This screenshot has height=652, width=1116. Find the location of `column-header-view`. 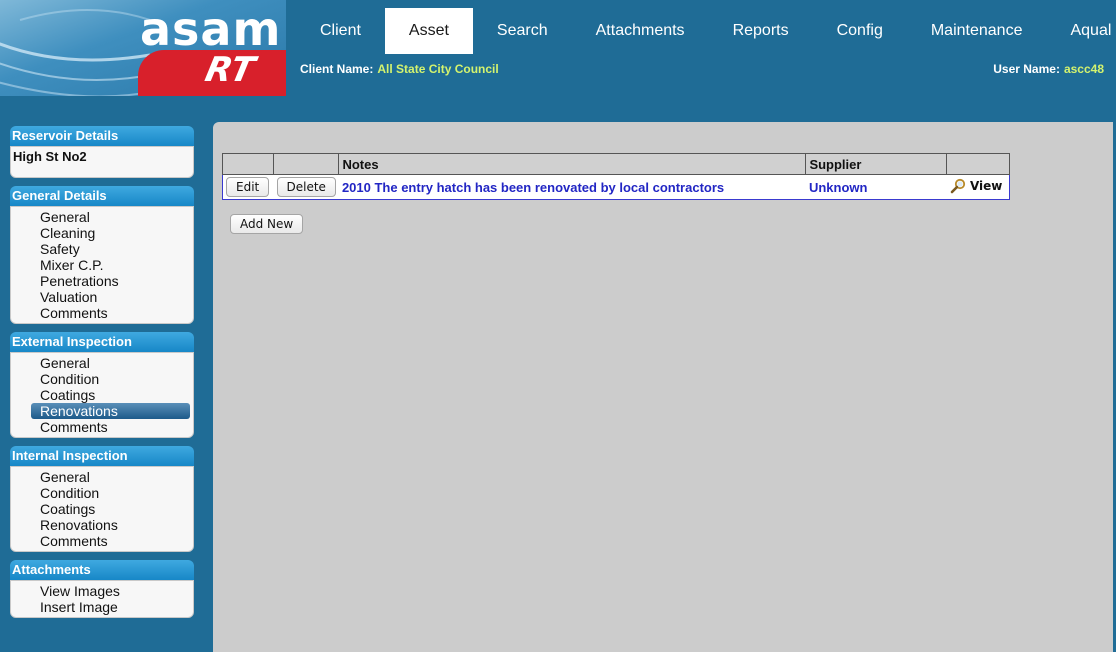

column-header-view is located at coordinates (978, 164).